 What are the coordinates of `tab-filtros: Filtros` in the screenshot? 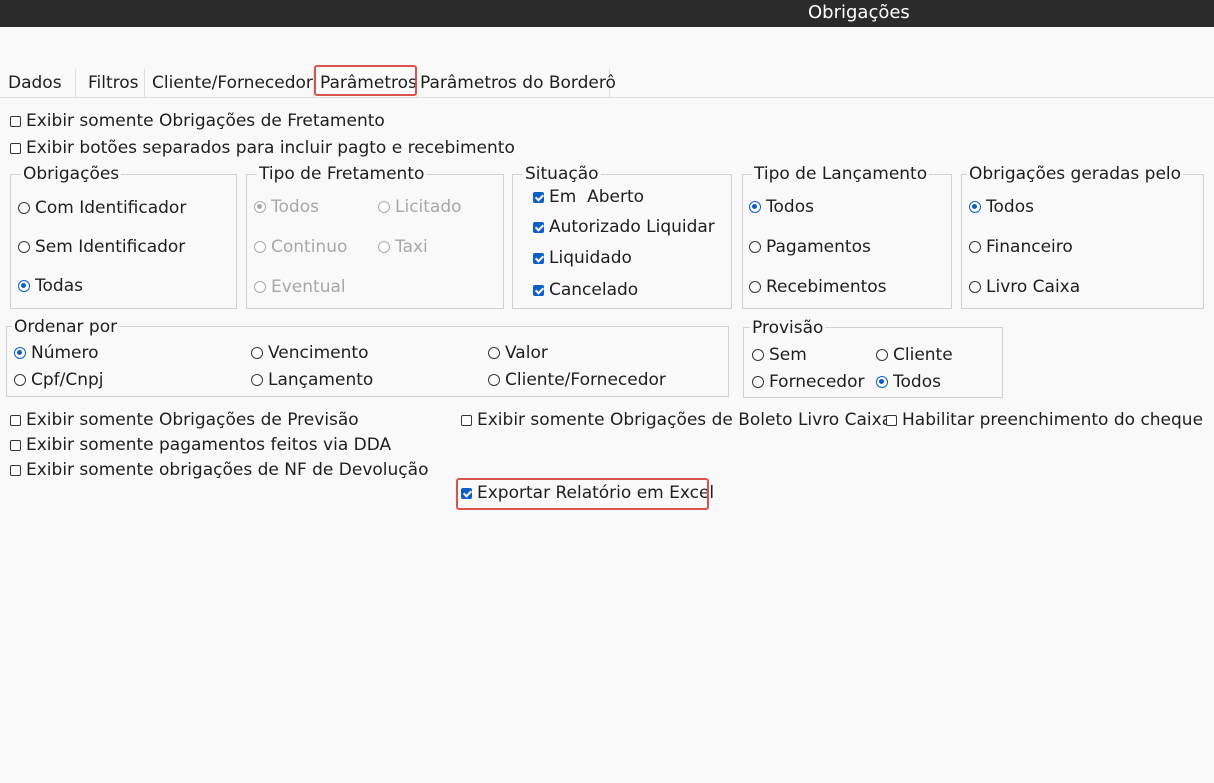 It's located at (113, 83).